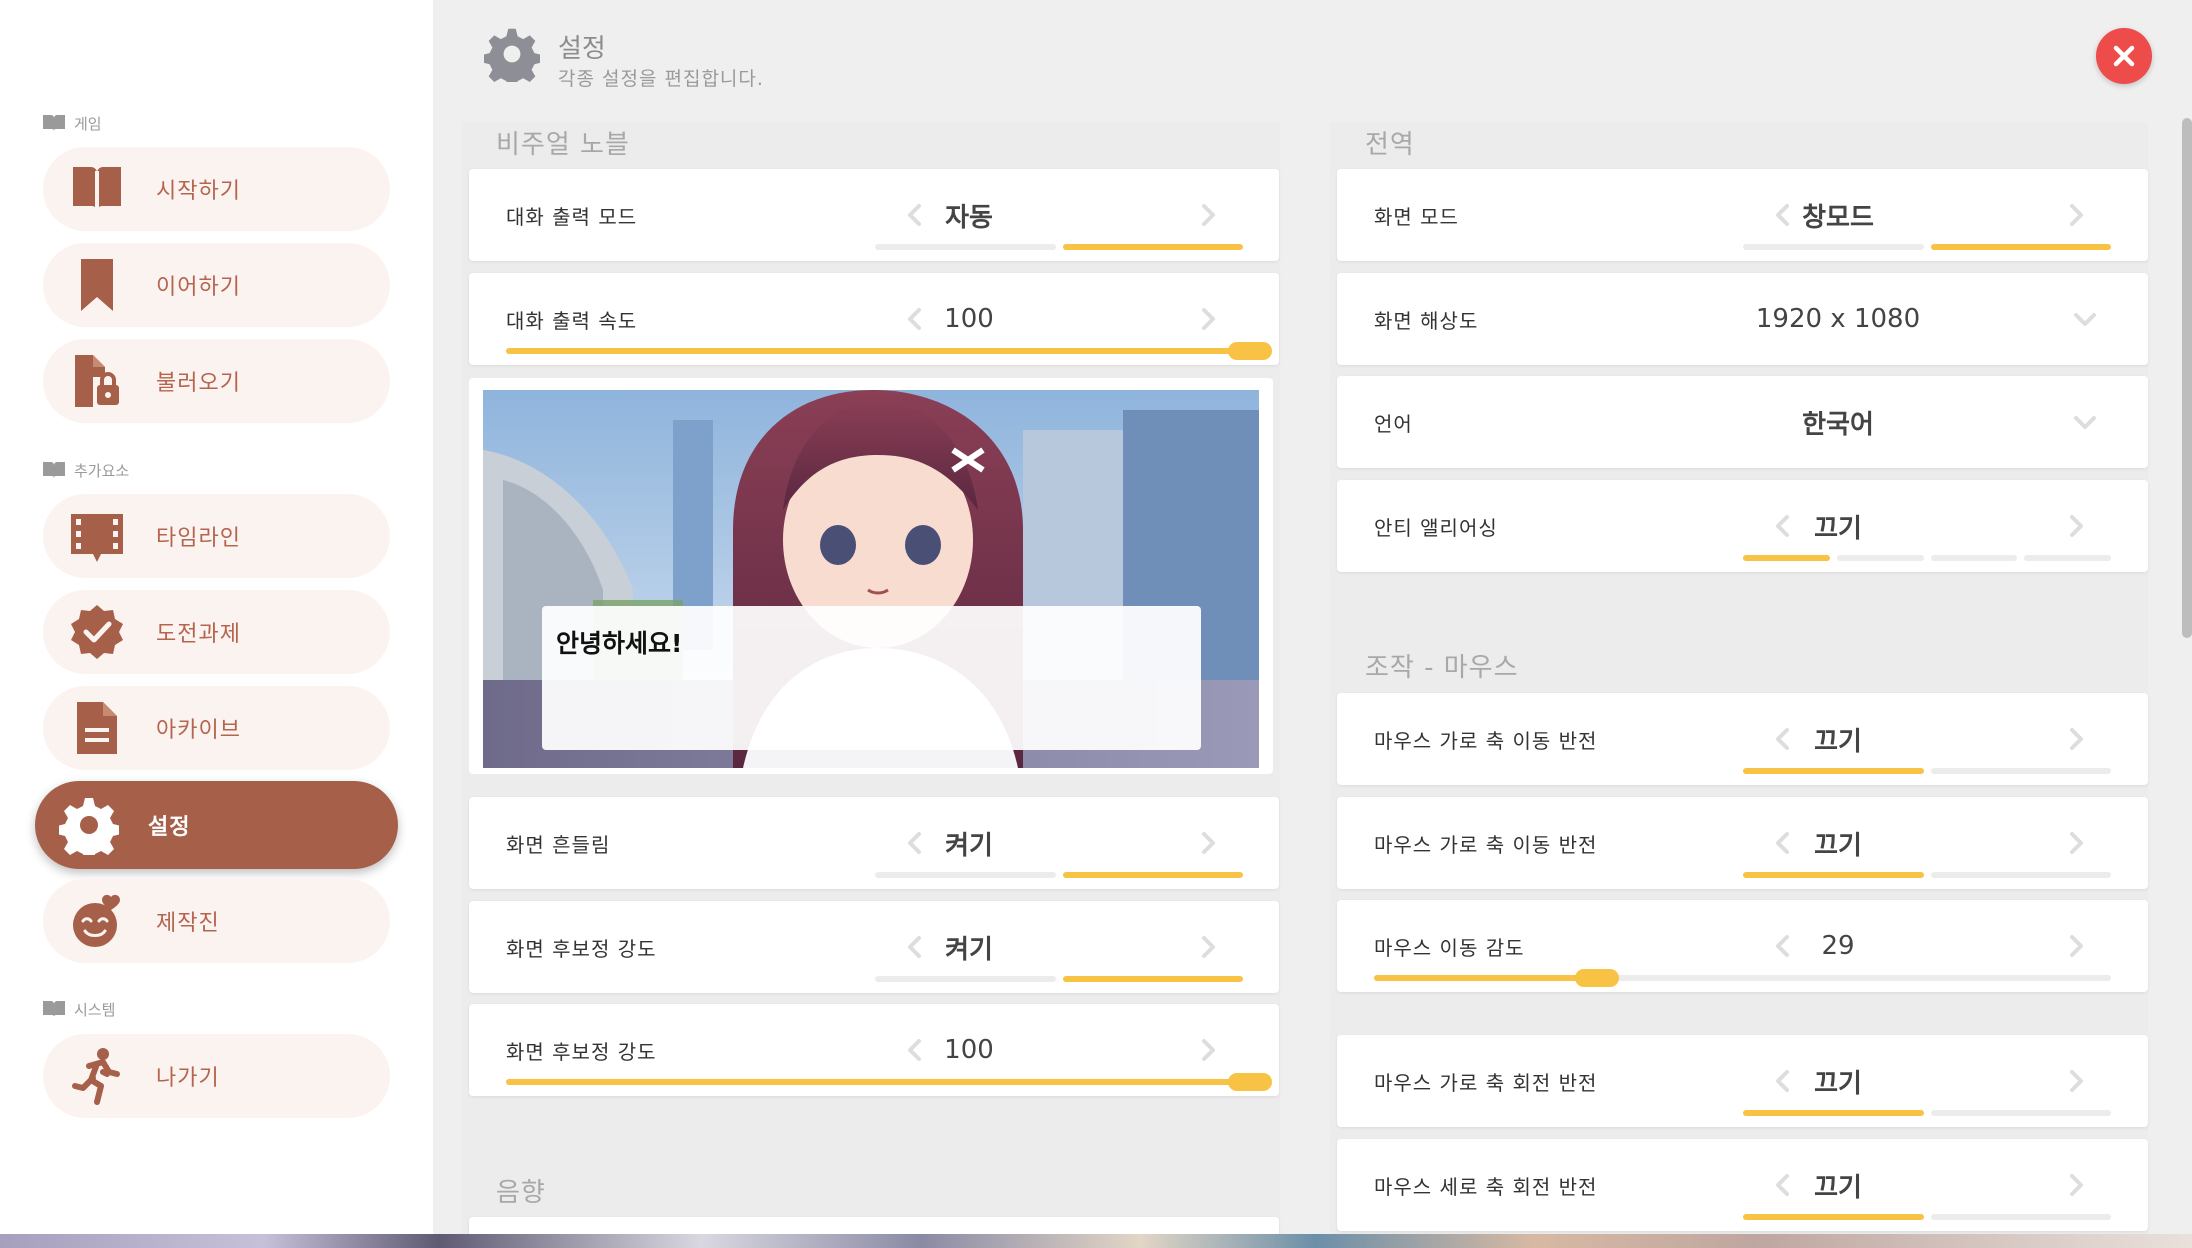  I want to click on sidebar-item-credits: 제작진, so click(216, 921).